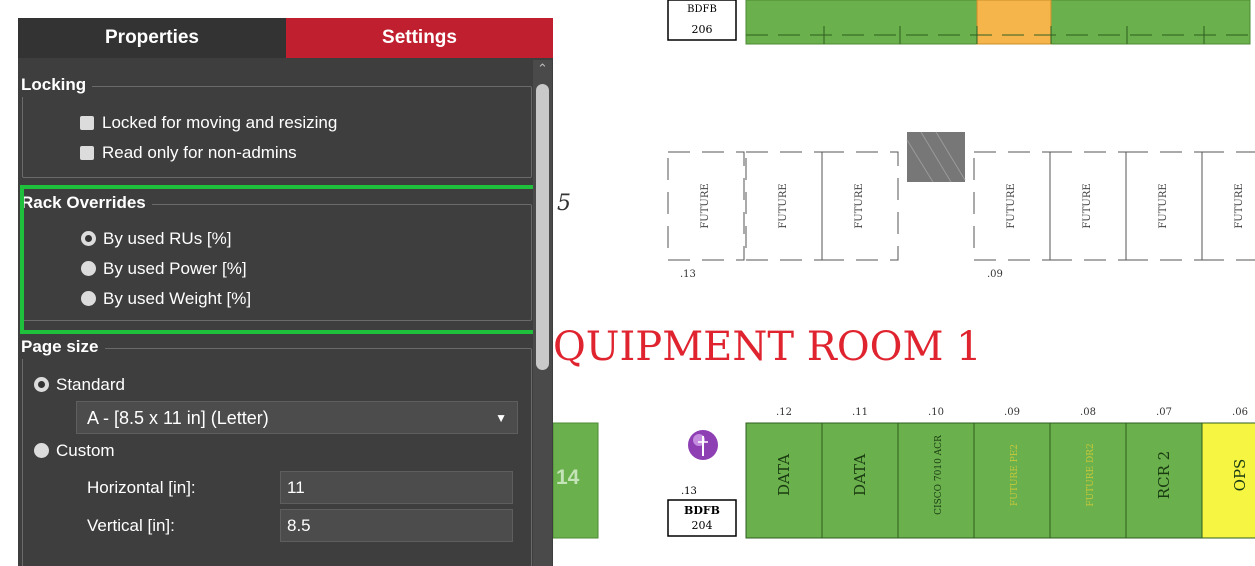  What do you see at coordinates (542, 69) in the screenshot?
I see `scroll-up-arrow-icon: ⌃` at bounding box center [542, 69].